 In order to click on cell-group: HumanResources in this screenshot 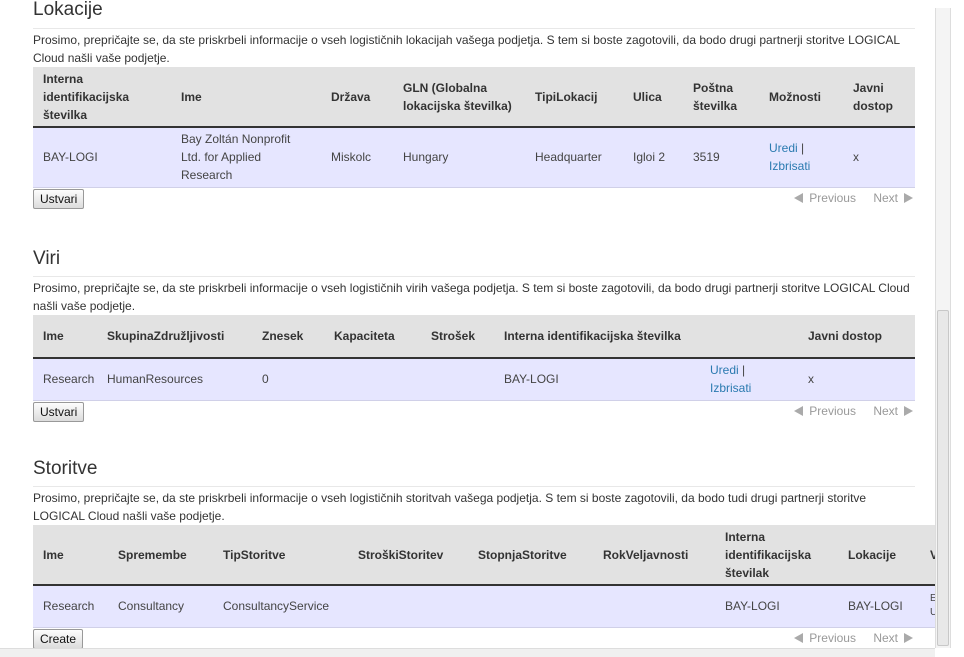, I will do `click(179, 379)`.